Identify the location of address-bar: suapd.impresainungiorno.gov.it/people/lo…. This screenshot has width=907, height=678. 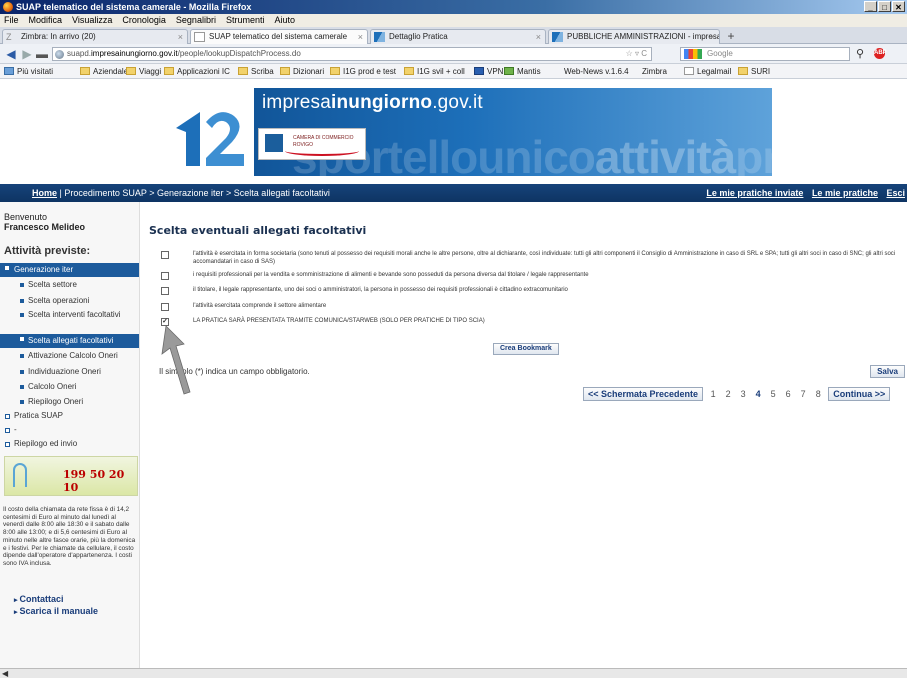
(352, 54).